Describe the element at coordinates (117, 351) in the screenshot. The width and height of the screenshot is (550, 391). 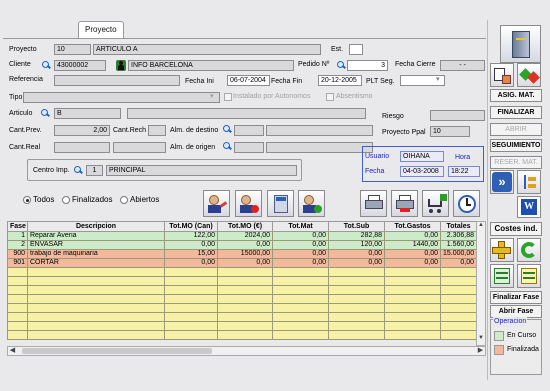
I see `scroll-thumb` at that location.